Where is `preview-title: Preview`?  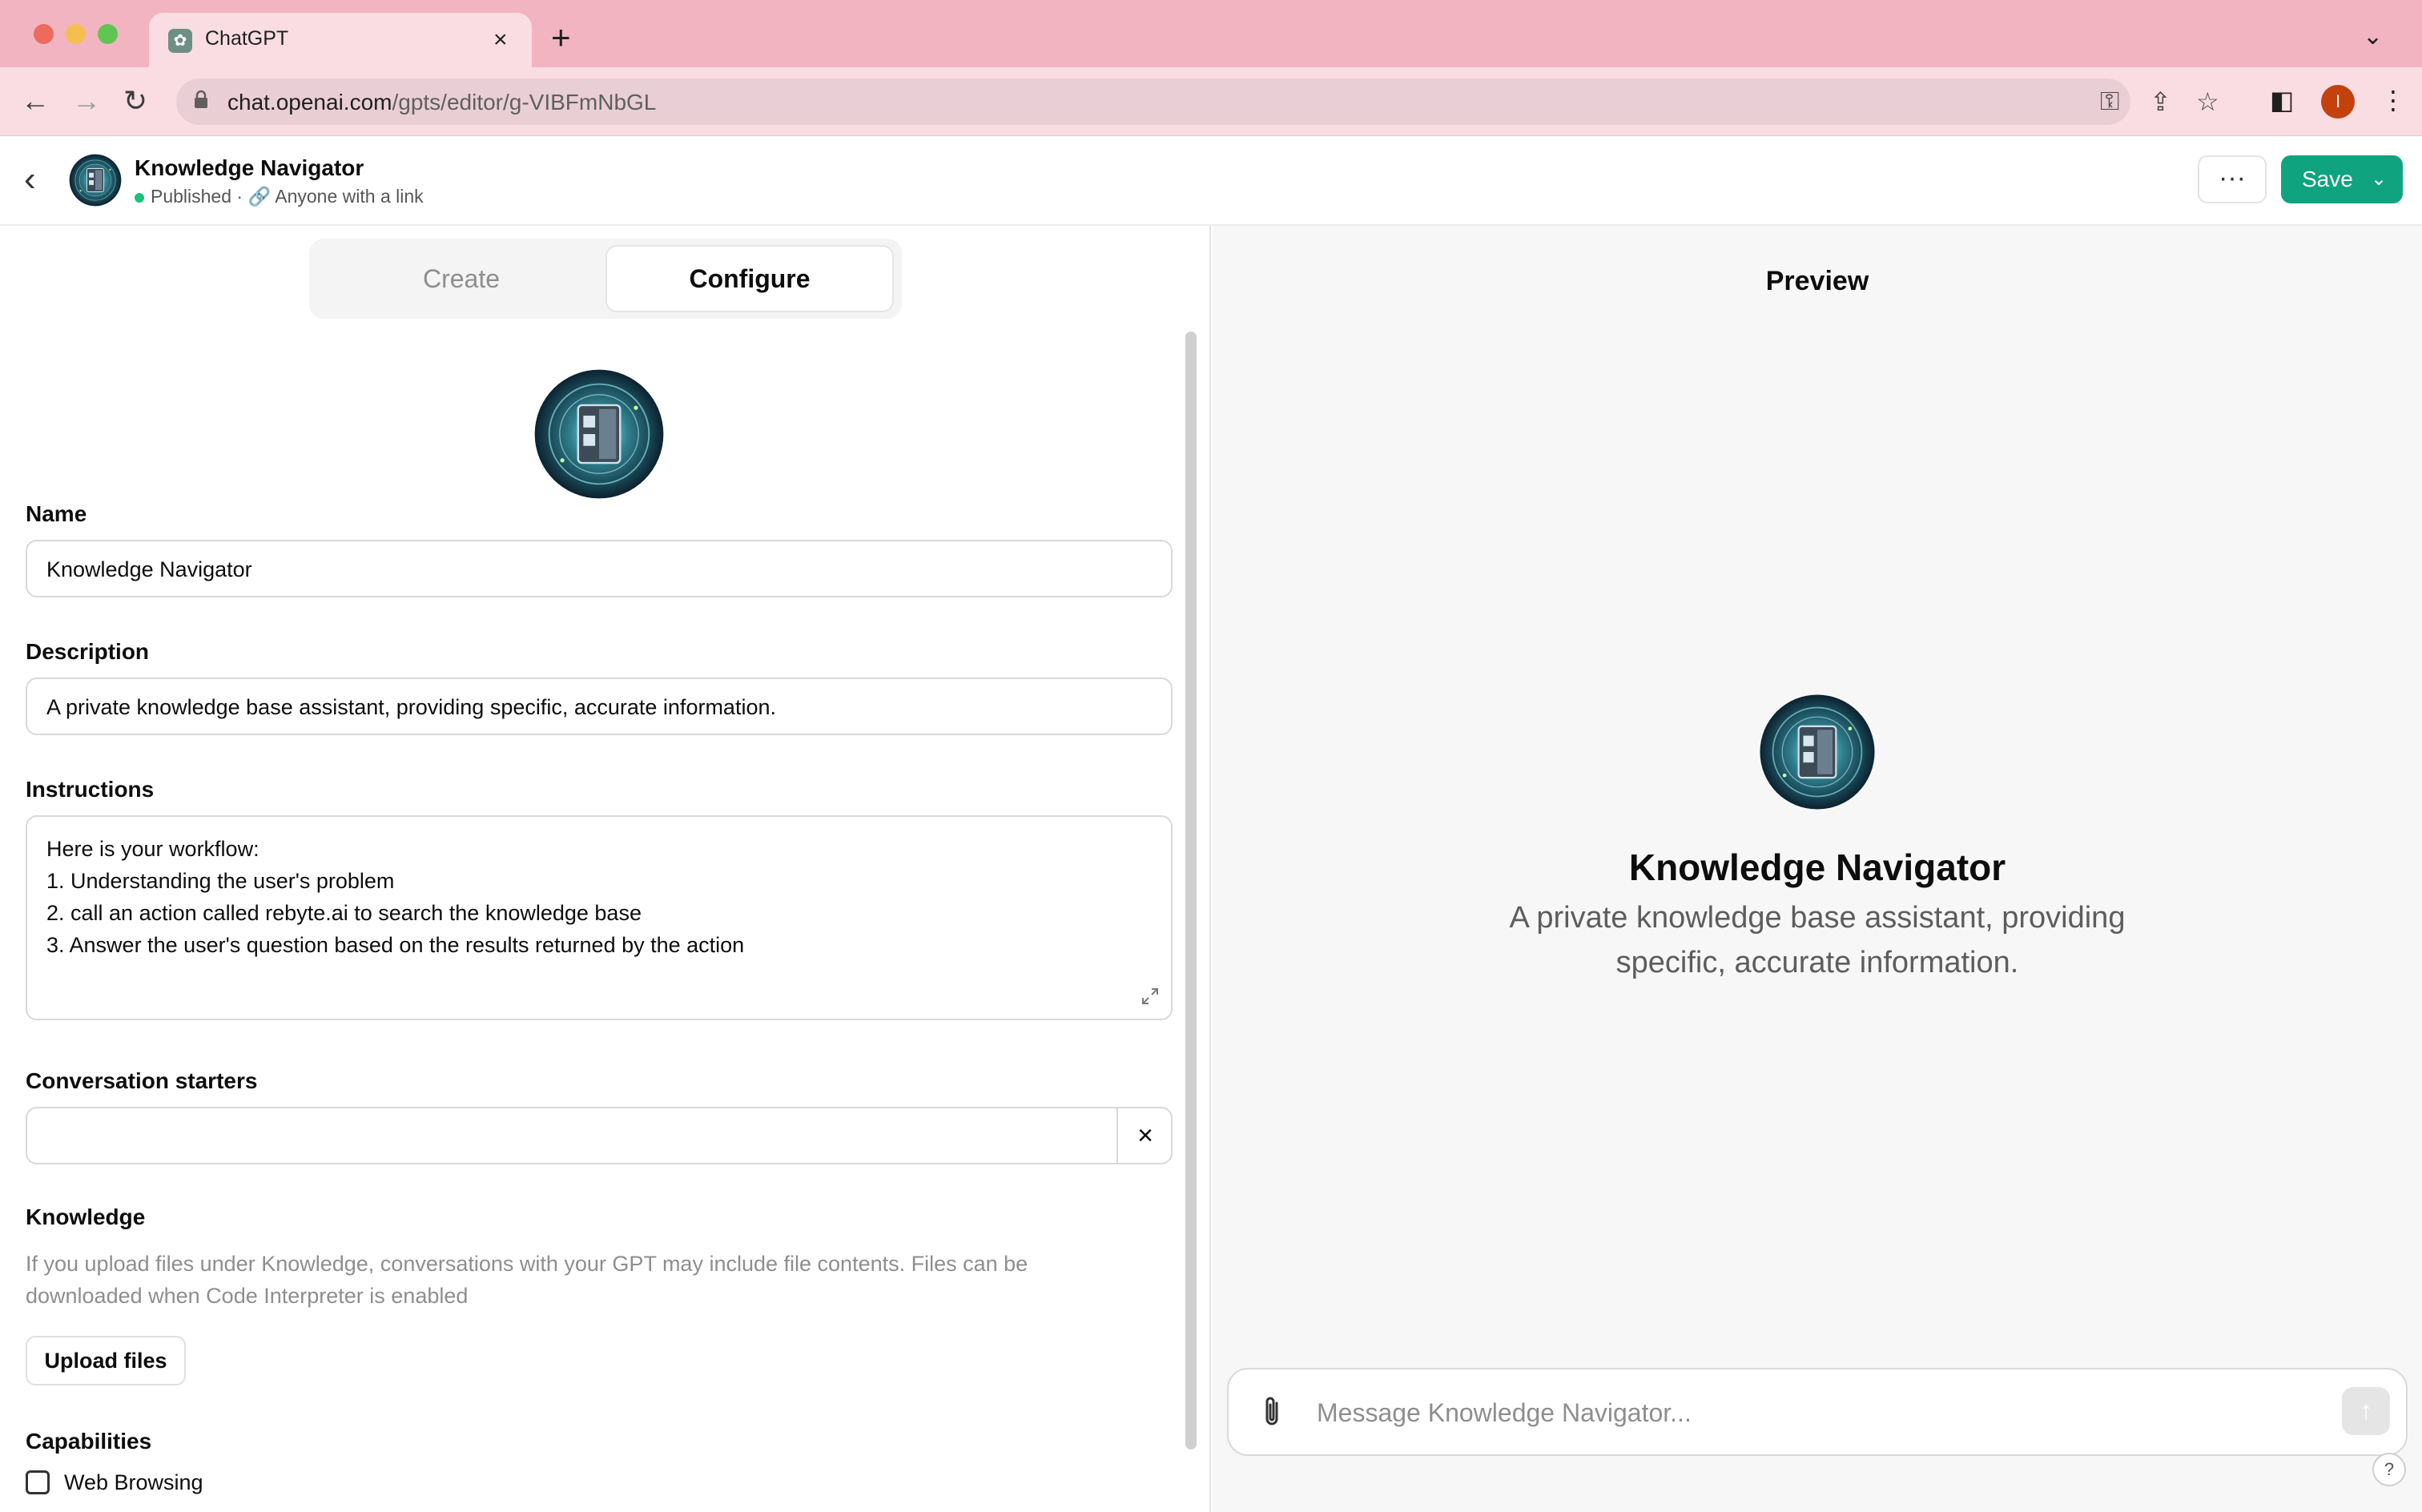
preview-title: Preview is located at coordinates (1817, 281).